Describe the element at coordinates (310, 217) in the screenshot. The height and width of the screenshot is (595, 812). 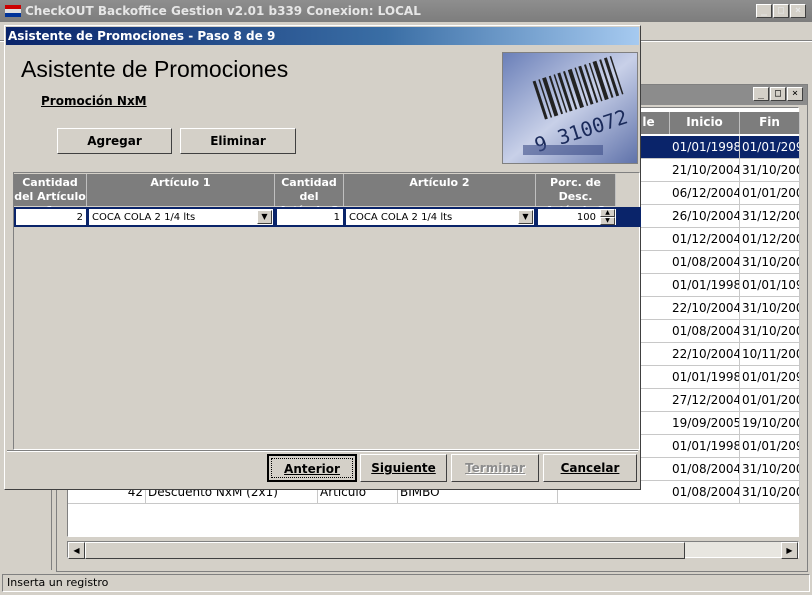
I see `cantidad-2-cell: 1` at that location.